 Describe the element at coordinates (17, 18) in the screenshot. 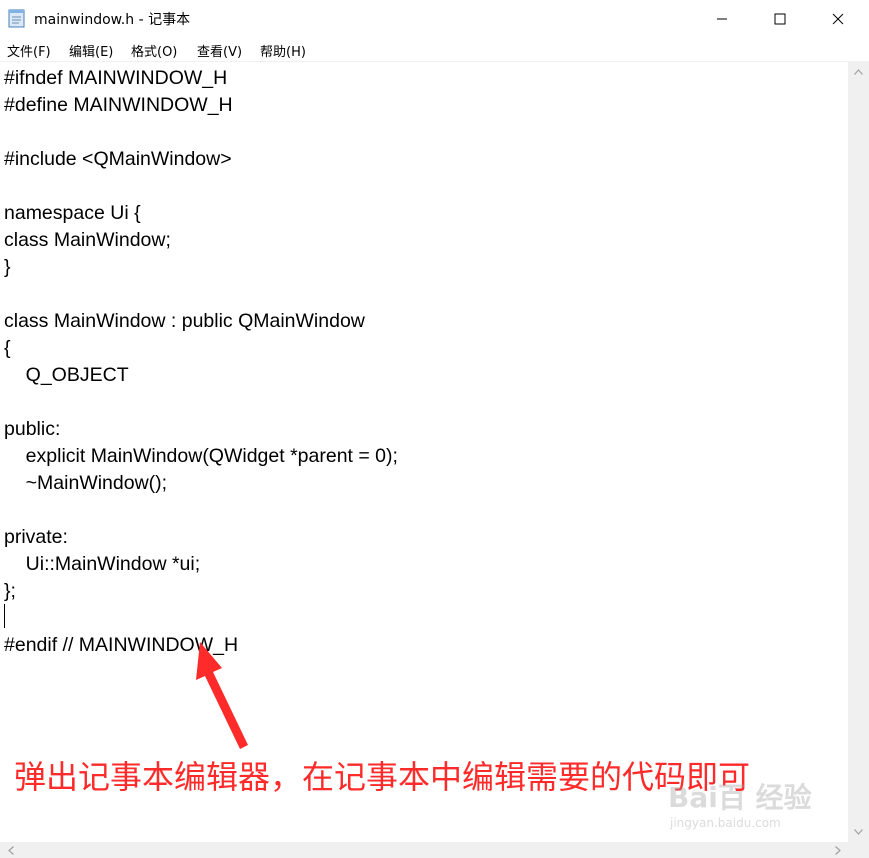

I see `notepad-icon` at that location.